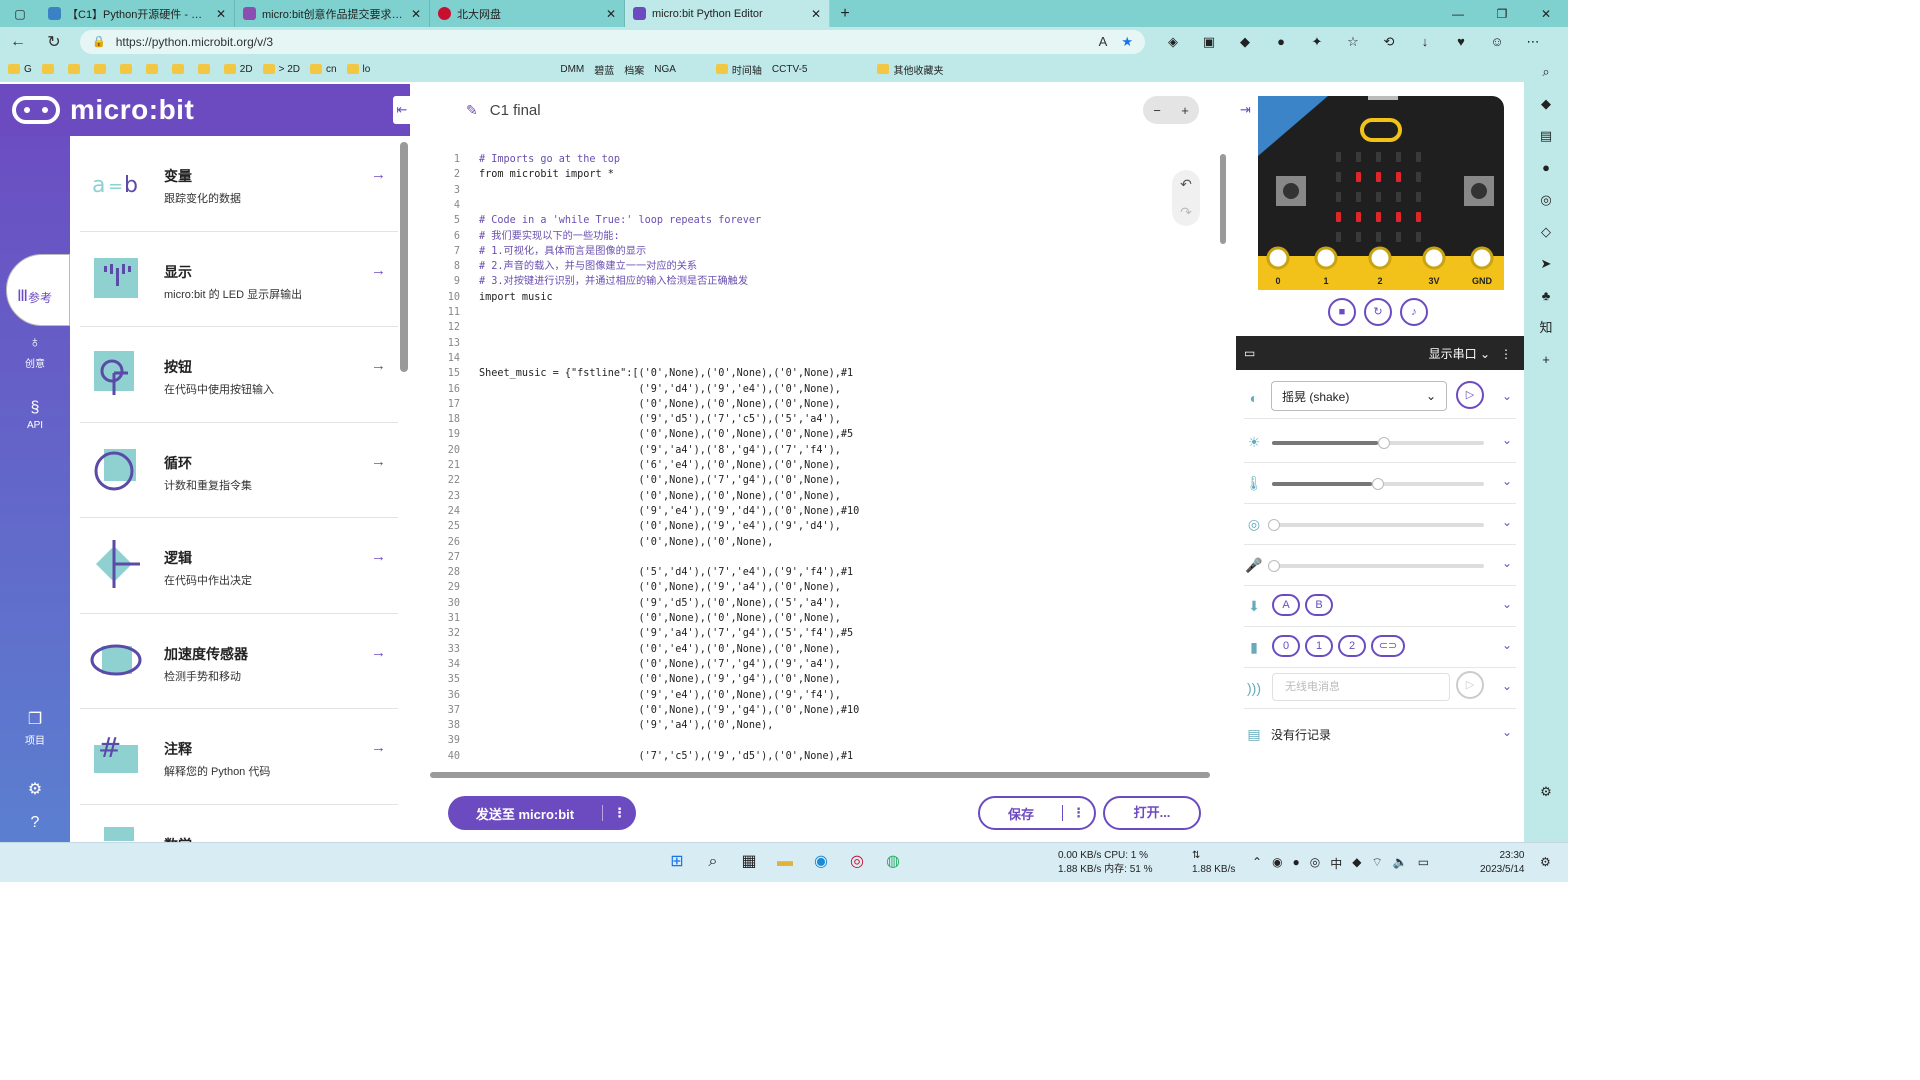  I want to click on reference-item: 按钮 在代码中使用按钮输入 →, so click(239, 375).